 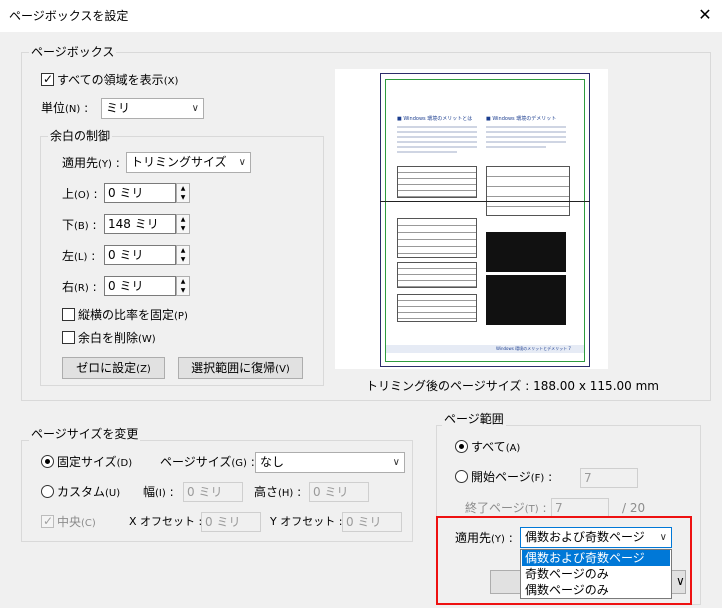 I want to click on fixed-size-radio, so click(x=47, y=461).